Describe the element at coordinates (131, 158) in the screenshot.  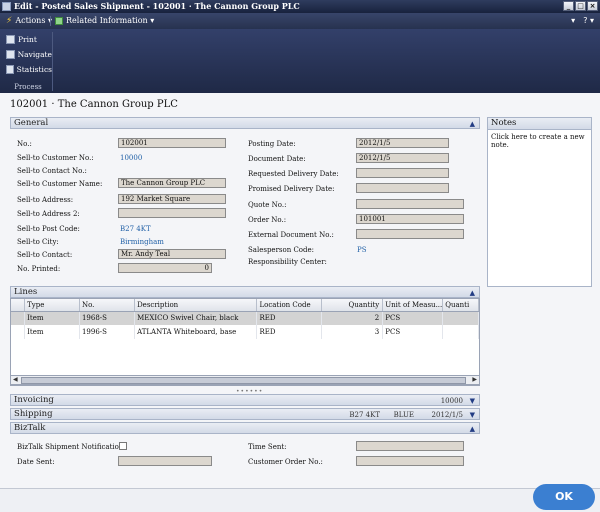
I see `customer-no-link: 10000` at that location.